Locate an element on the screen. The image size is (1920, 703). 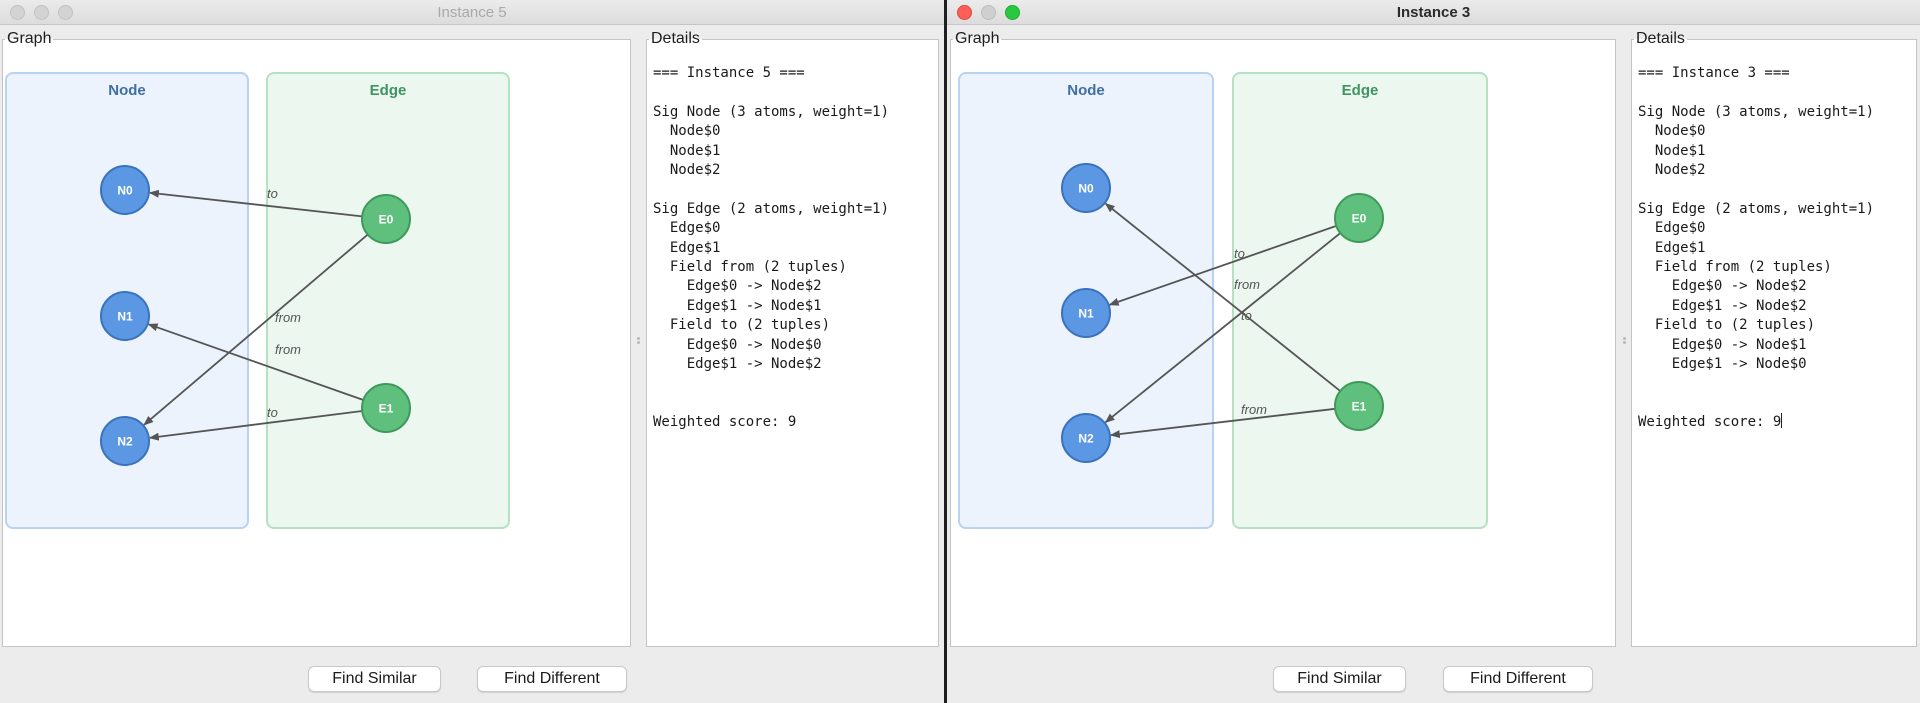
text-caret is located at coordinates (1782, 421).